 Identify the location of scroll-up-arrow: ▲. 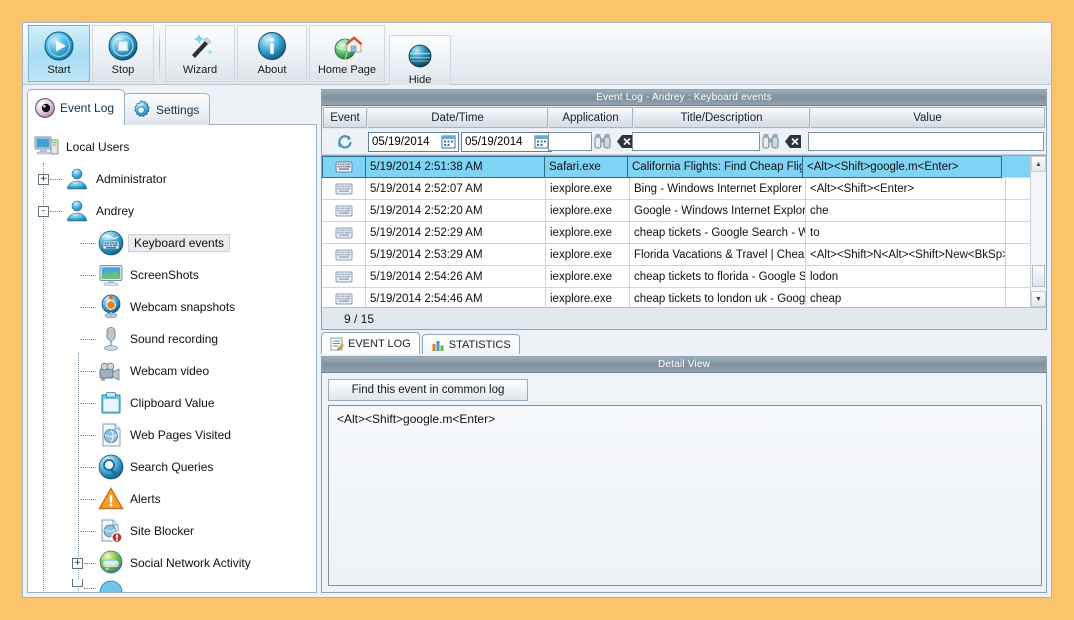
(1038, 164).